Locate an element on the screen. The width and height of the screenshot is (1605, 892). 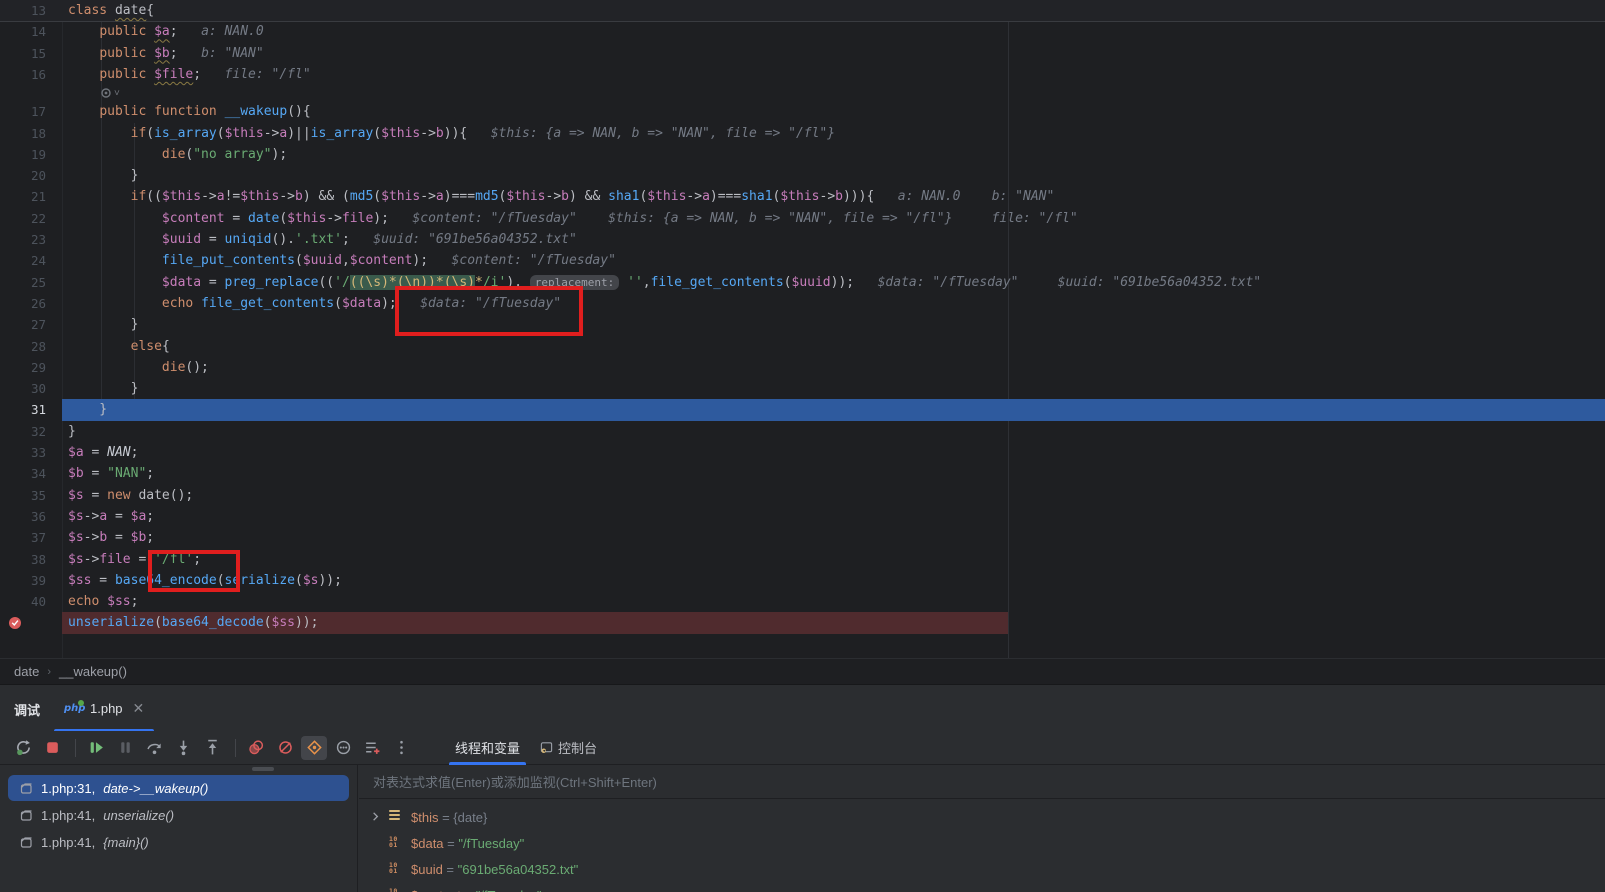
breadcrumb: date › __wakeup() is located at coordinates (802, 671).